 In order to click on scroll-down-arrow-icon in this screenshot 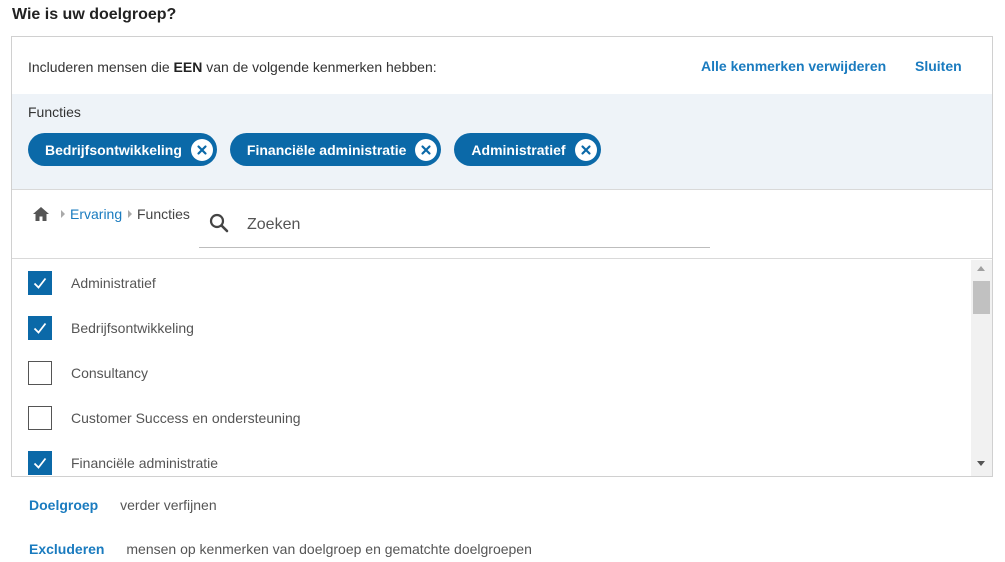, I will do `click(981, 463)`.